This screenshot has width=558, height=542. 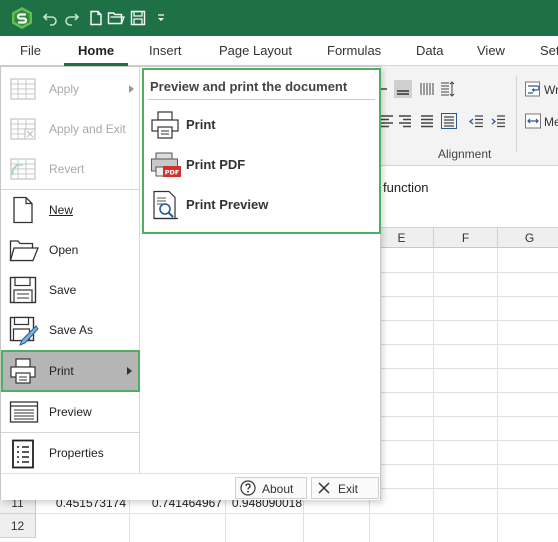 What do you see at coordinates (22, 18) in the screenshot?
I see `app-logo-icon` at bounding box center [22, 18].